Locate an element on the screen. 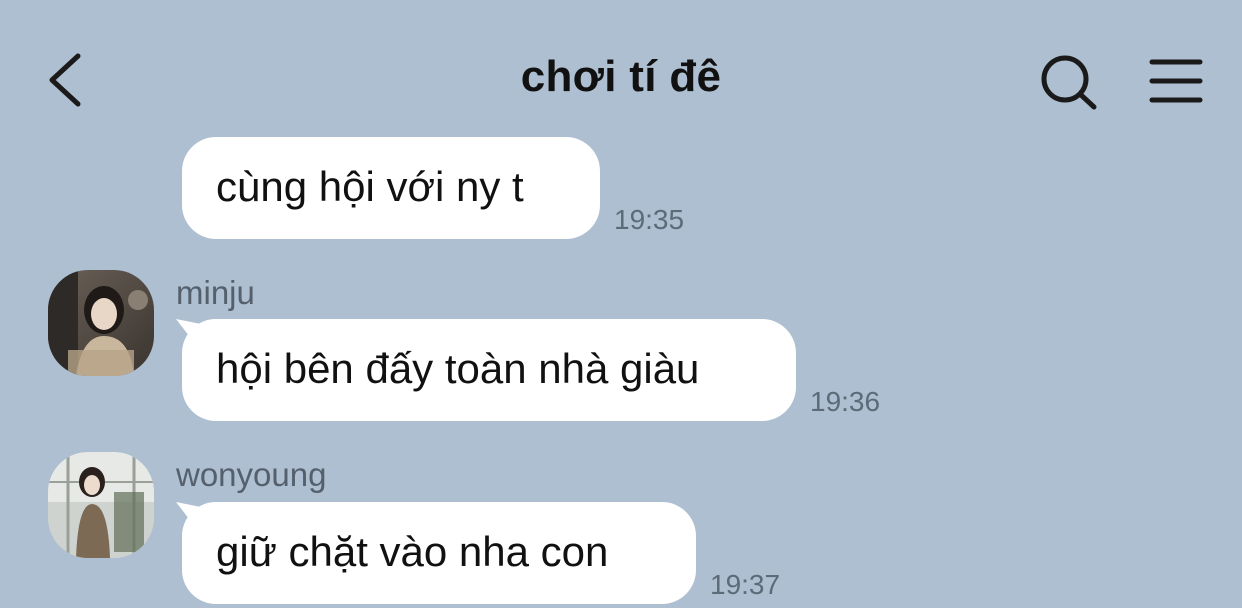 This screenshot has width=1242, height=608. sender-name: wonyoung is located at coordinates (251, 474).